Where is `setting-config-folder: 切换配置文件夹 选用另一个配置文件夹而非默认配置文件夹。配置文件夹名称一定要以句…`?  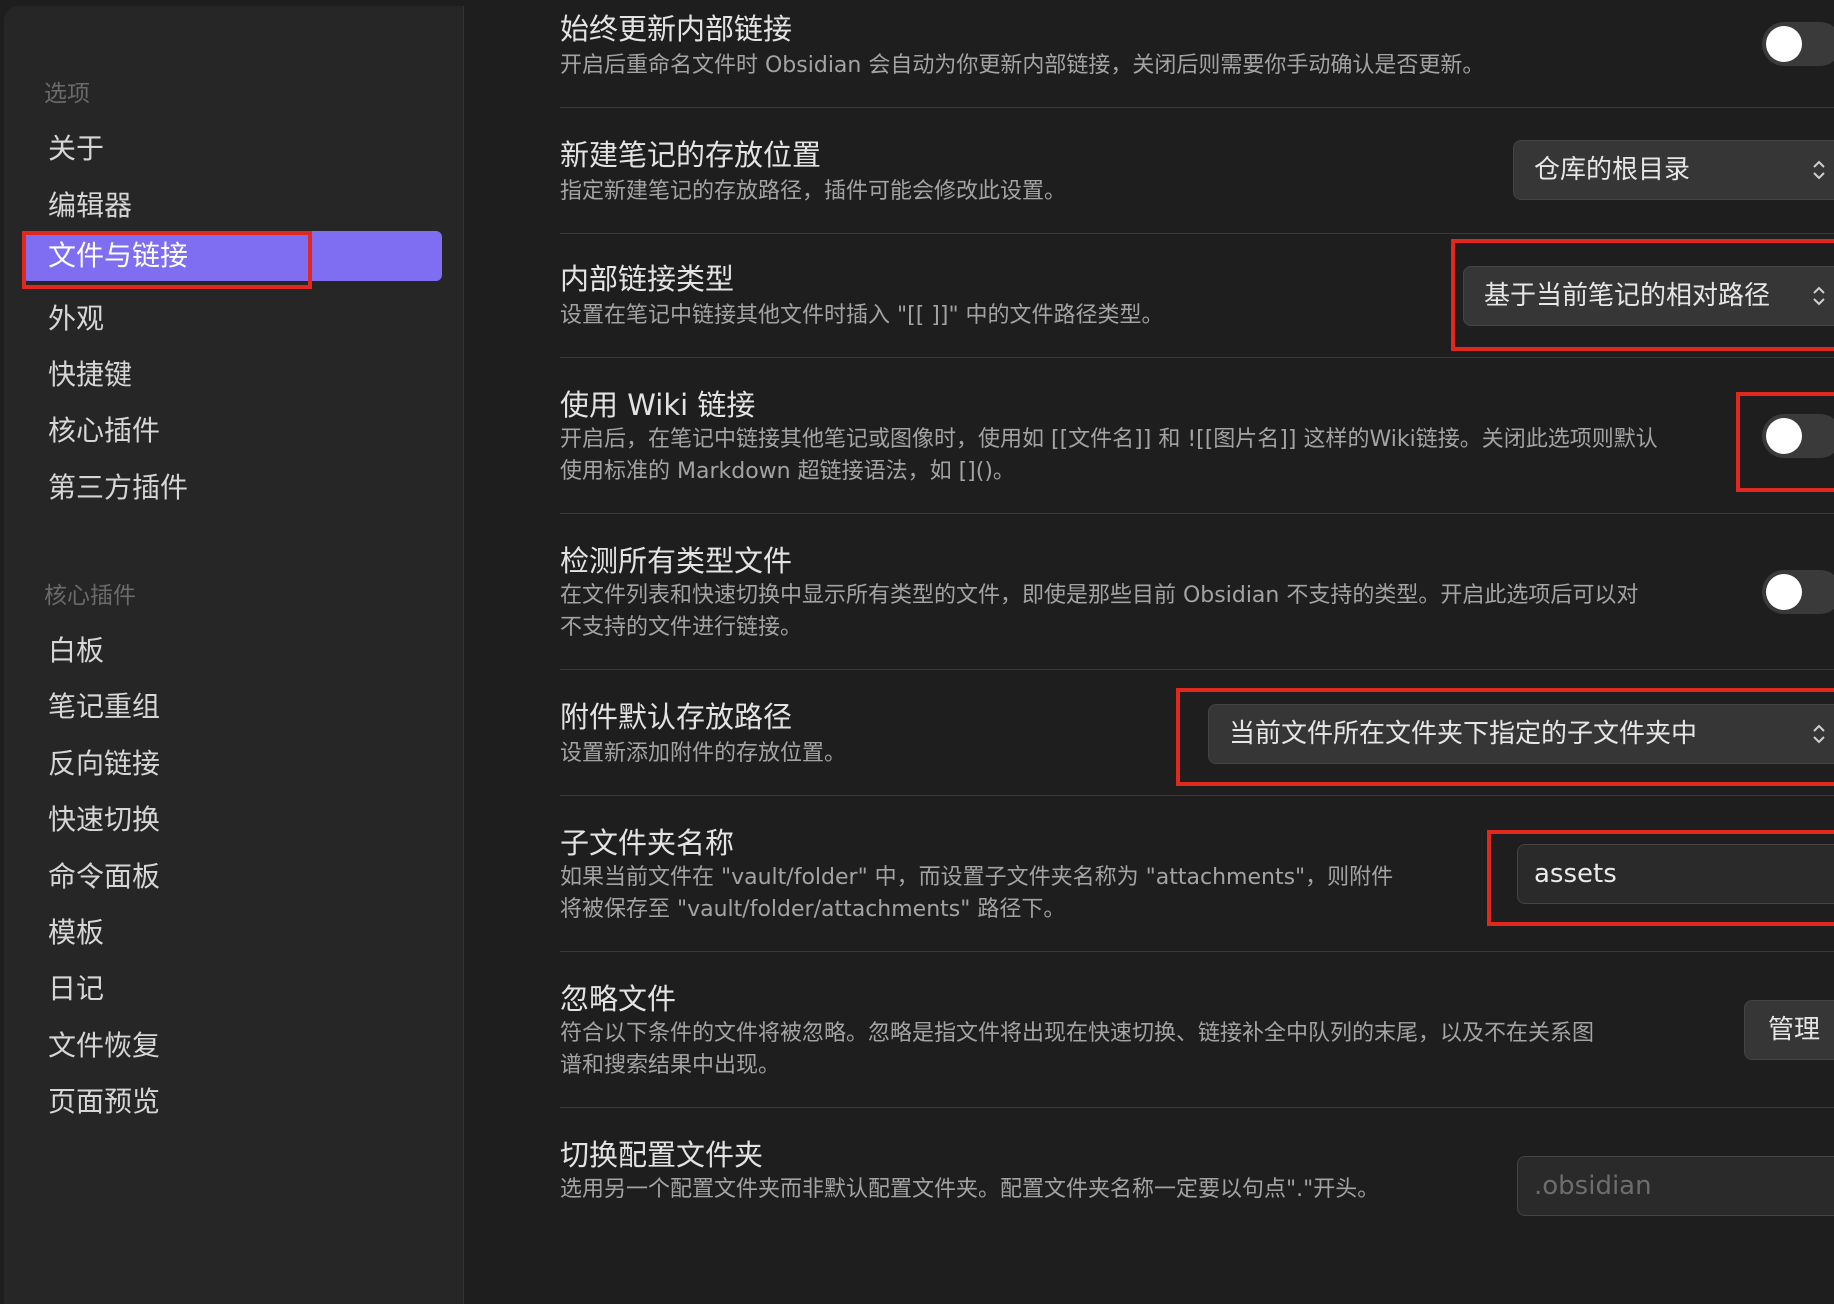 setting-config-folder: 切换配置文件夹 选用另一个配置文件夹而非默认配置文件夹。配置文件夹名称一定要以句… is located at coordinates (1197, 1186).